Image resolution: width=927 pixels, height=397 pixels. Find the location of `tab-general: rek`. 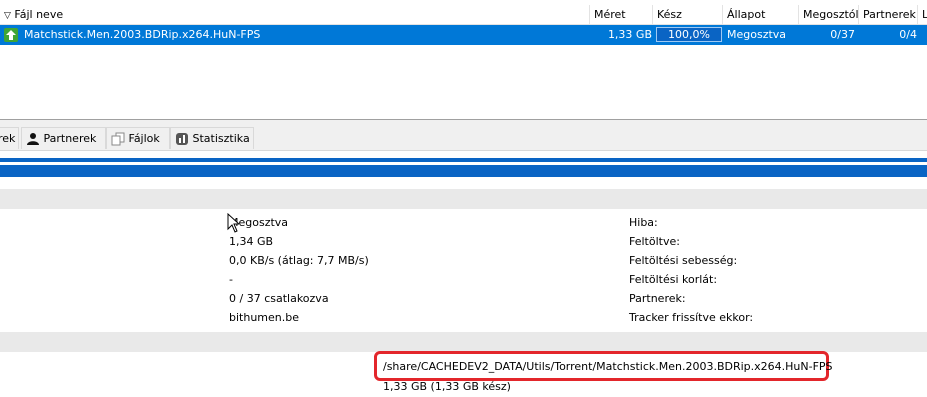

tab-general: rek is located at coordinates (9, 138).